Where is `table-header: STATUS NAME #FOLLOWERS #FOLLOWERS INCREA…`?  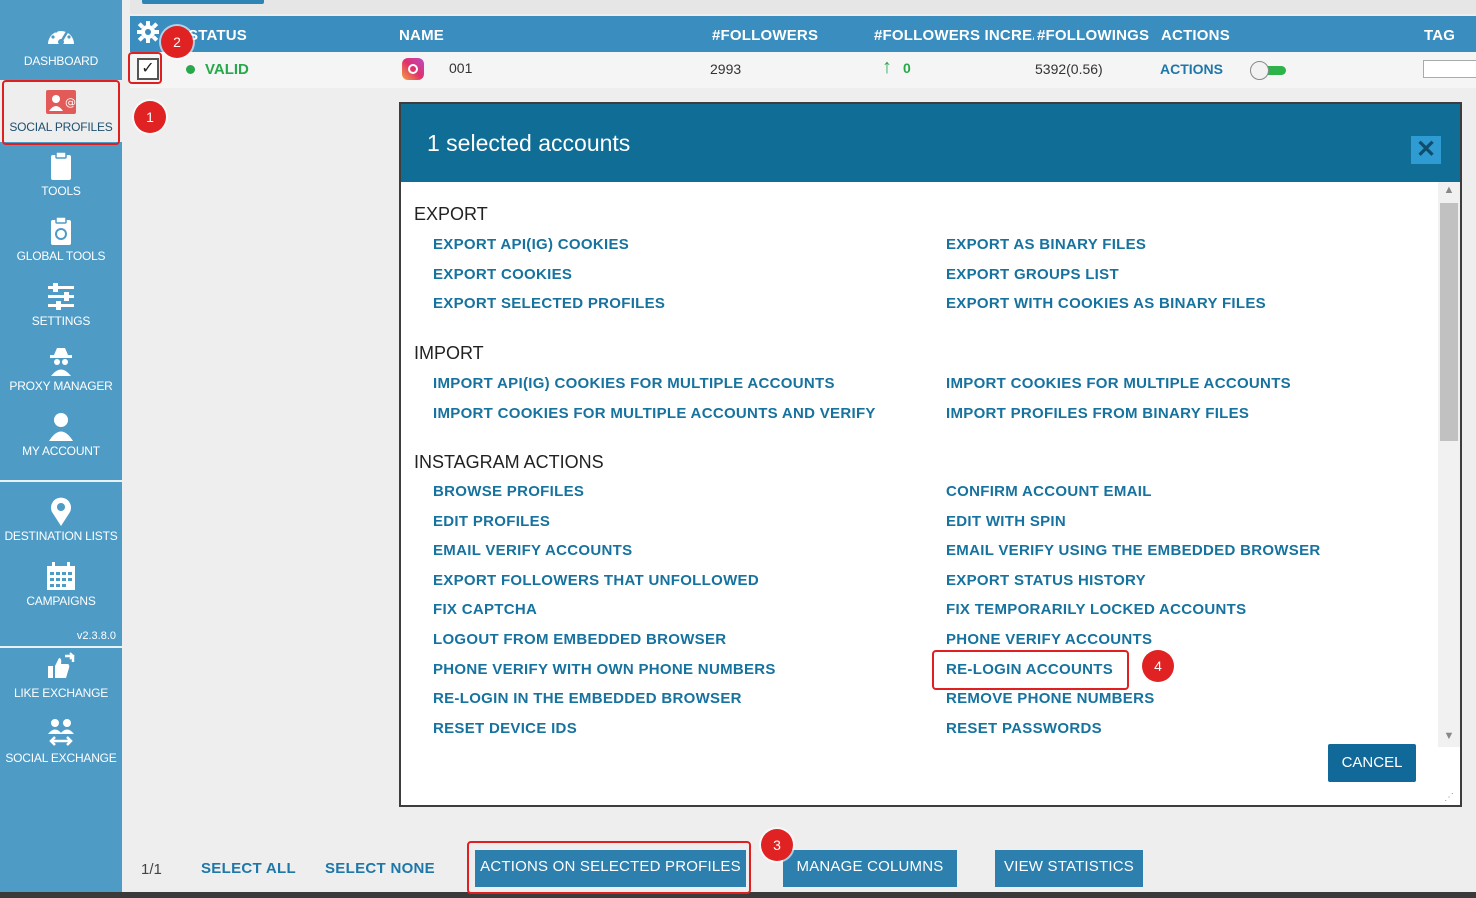
table-header: STATUS NAME #FOLLOWERS #FOLLOWERS INCREA… is located at coordinates (803, 34).